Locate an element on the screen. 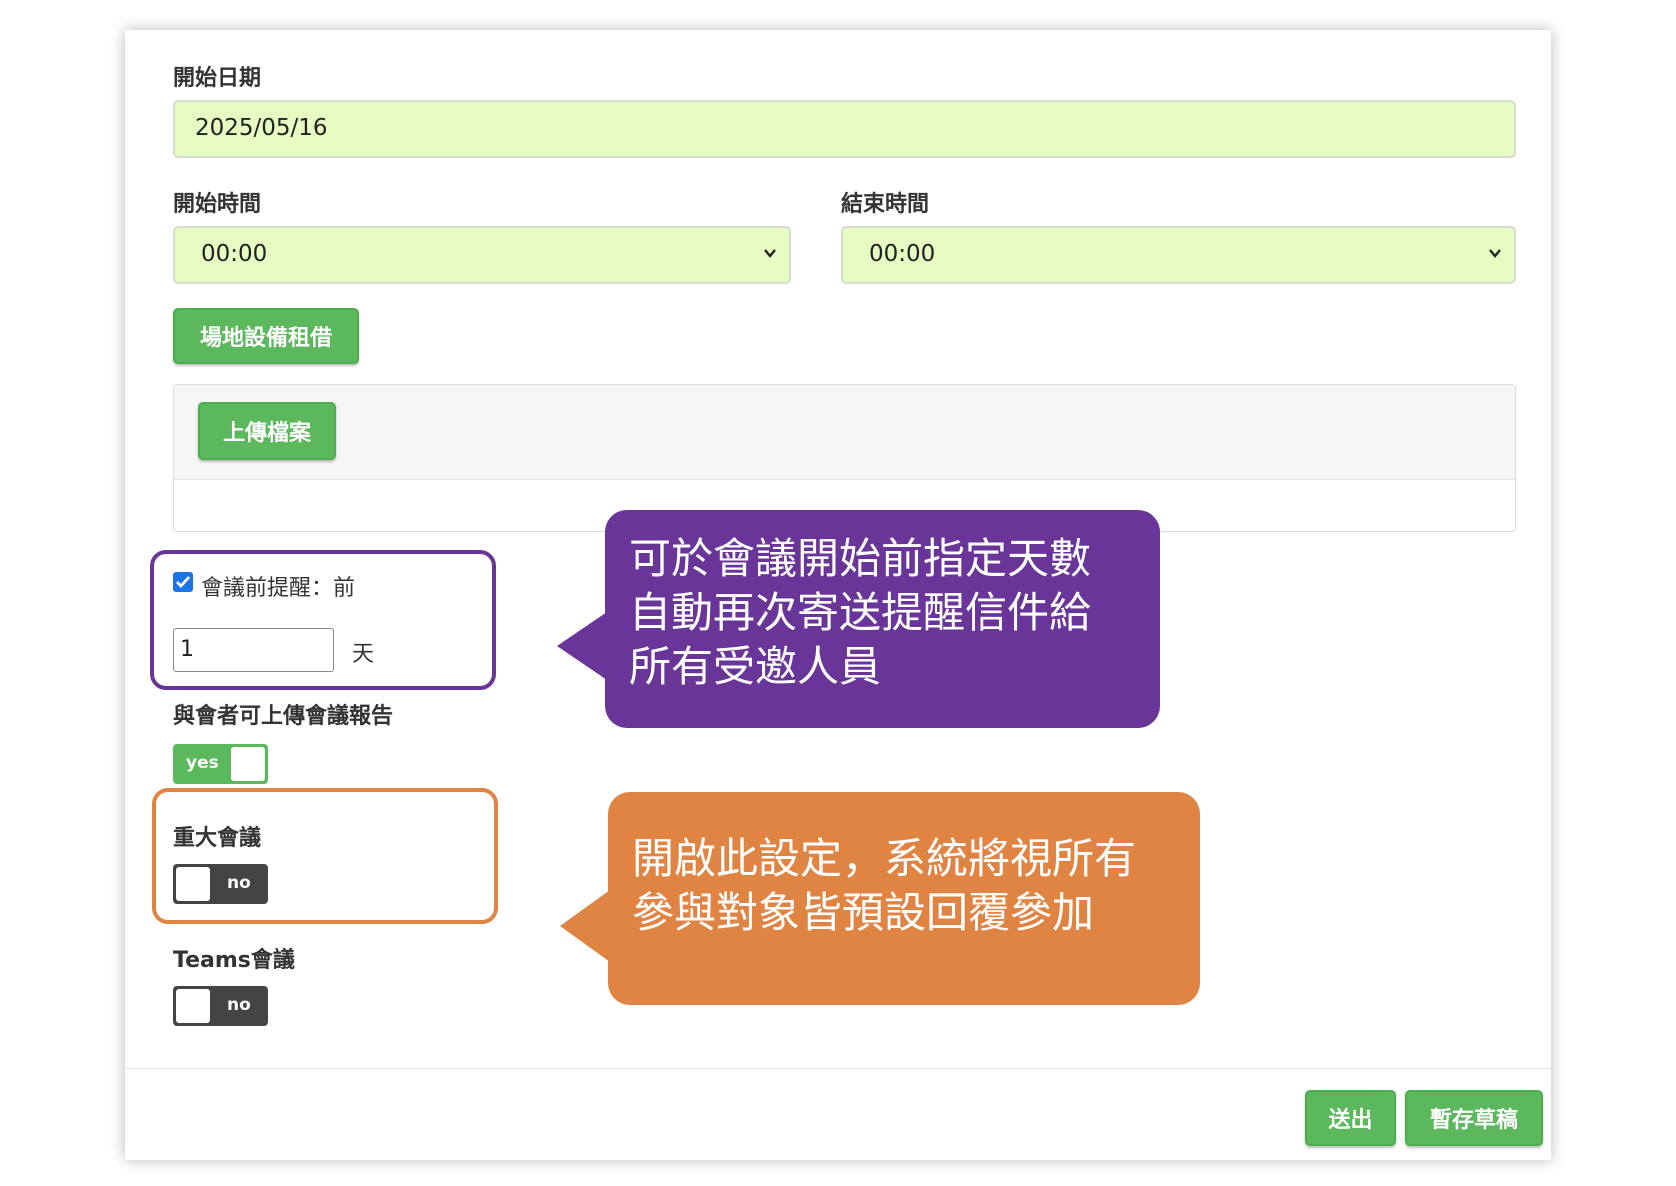 The width and height of the screenshot is (1676, 1186). end-time-label: 結束時間 is located at coordinates (885, 204).